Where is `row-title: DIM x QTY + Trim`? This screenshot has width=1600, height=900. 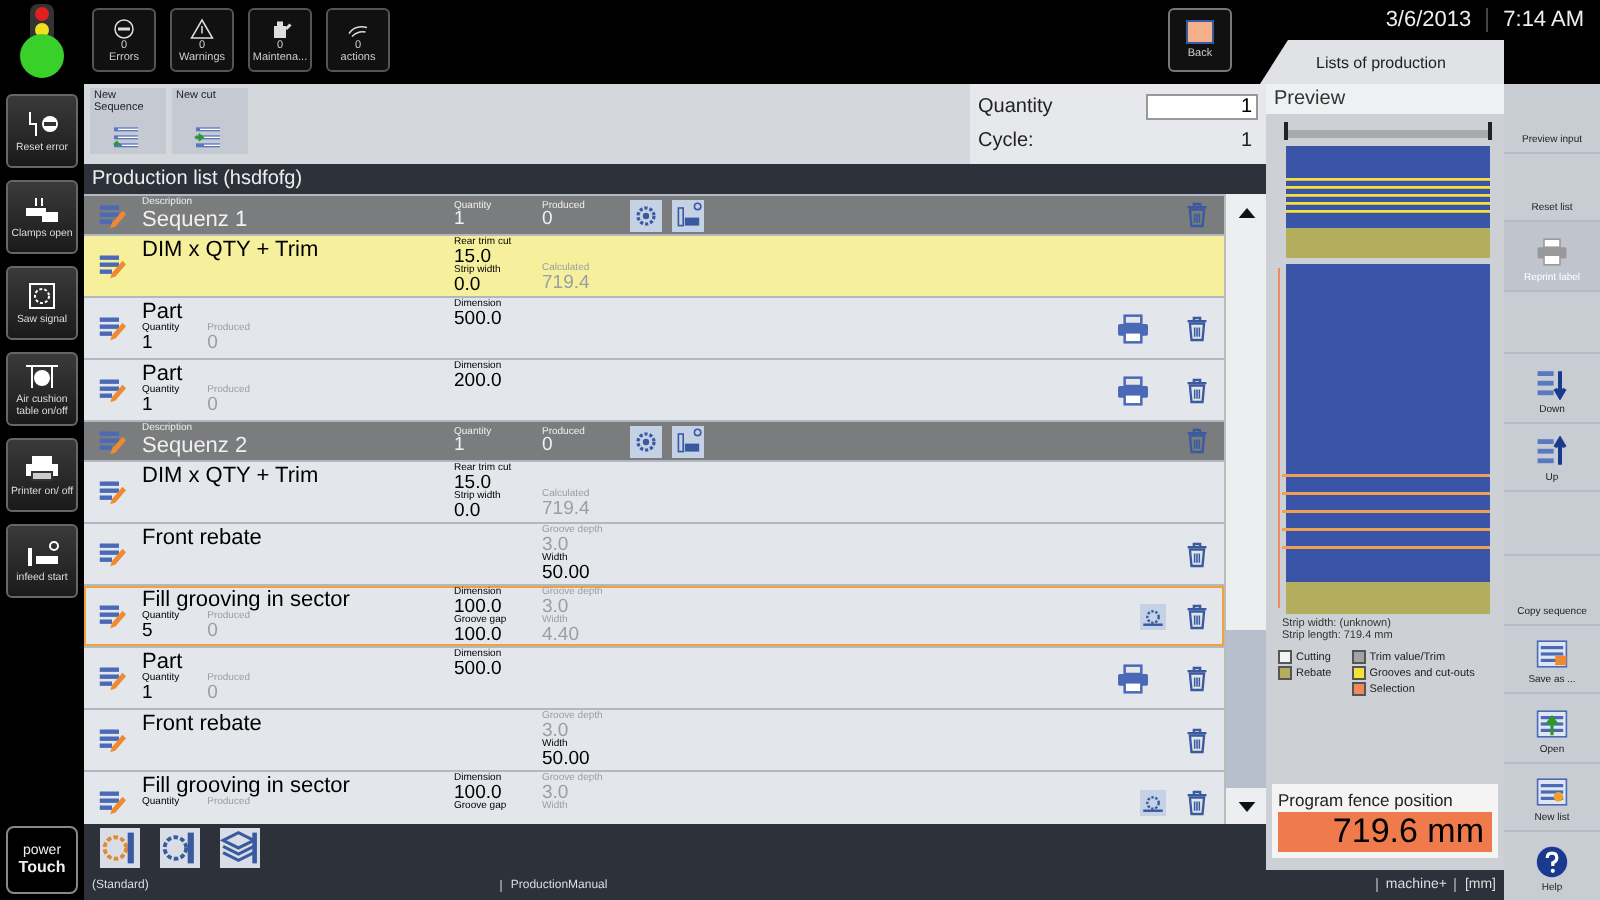 row-title: DIM x QTY + Trim is located at coordinates (231, 250).